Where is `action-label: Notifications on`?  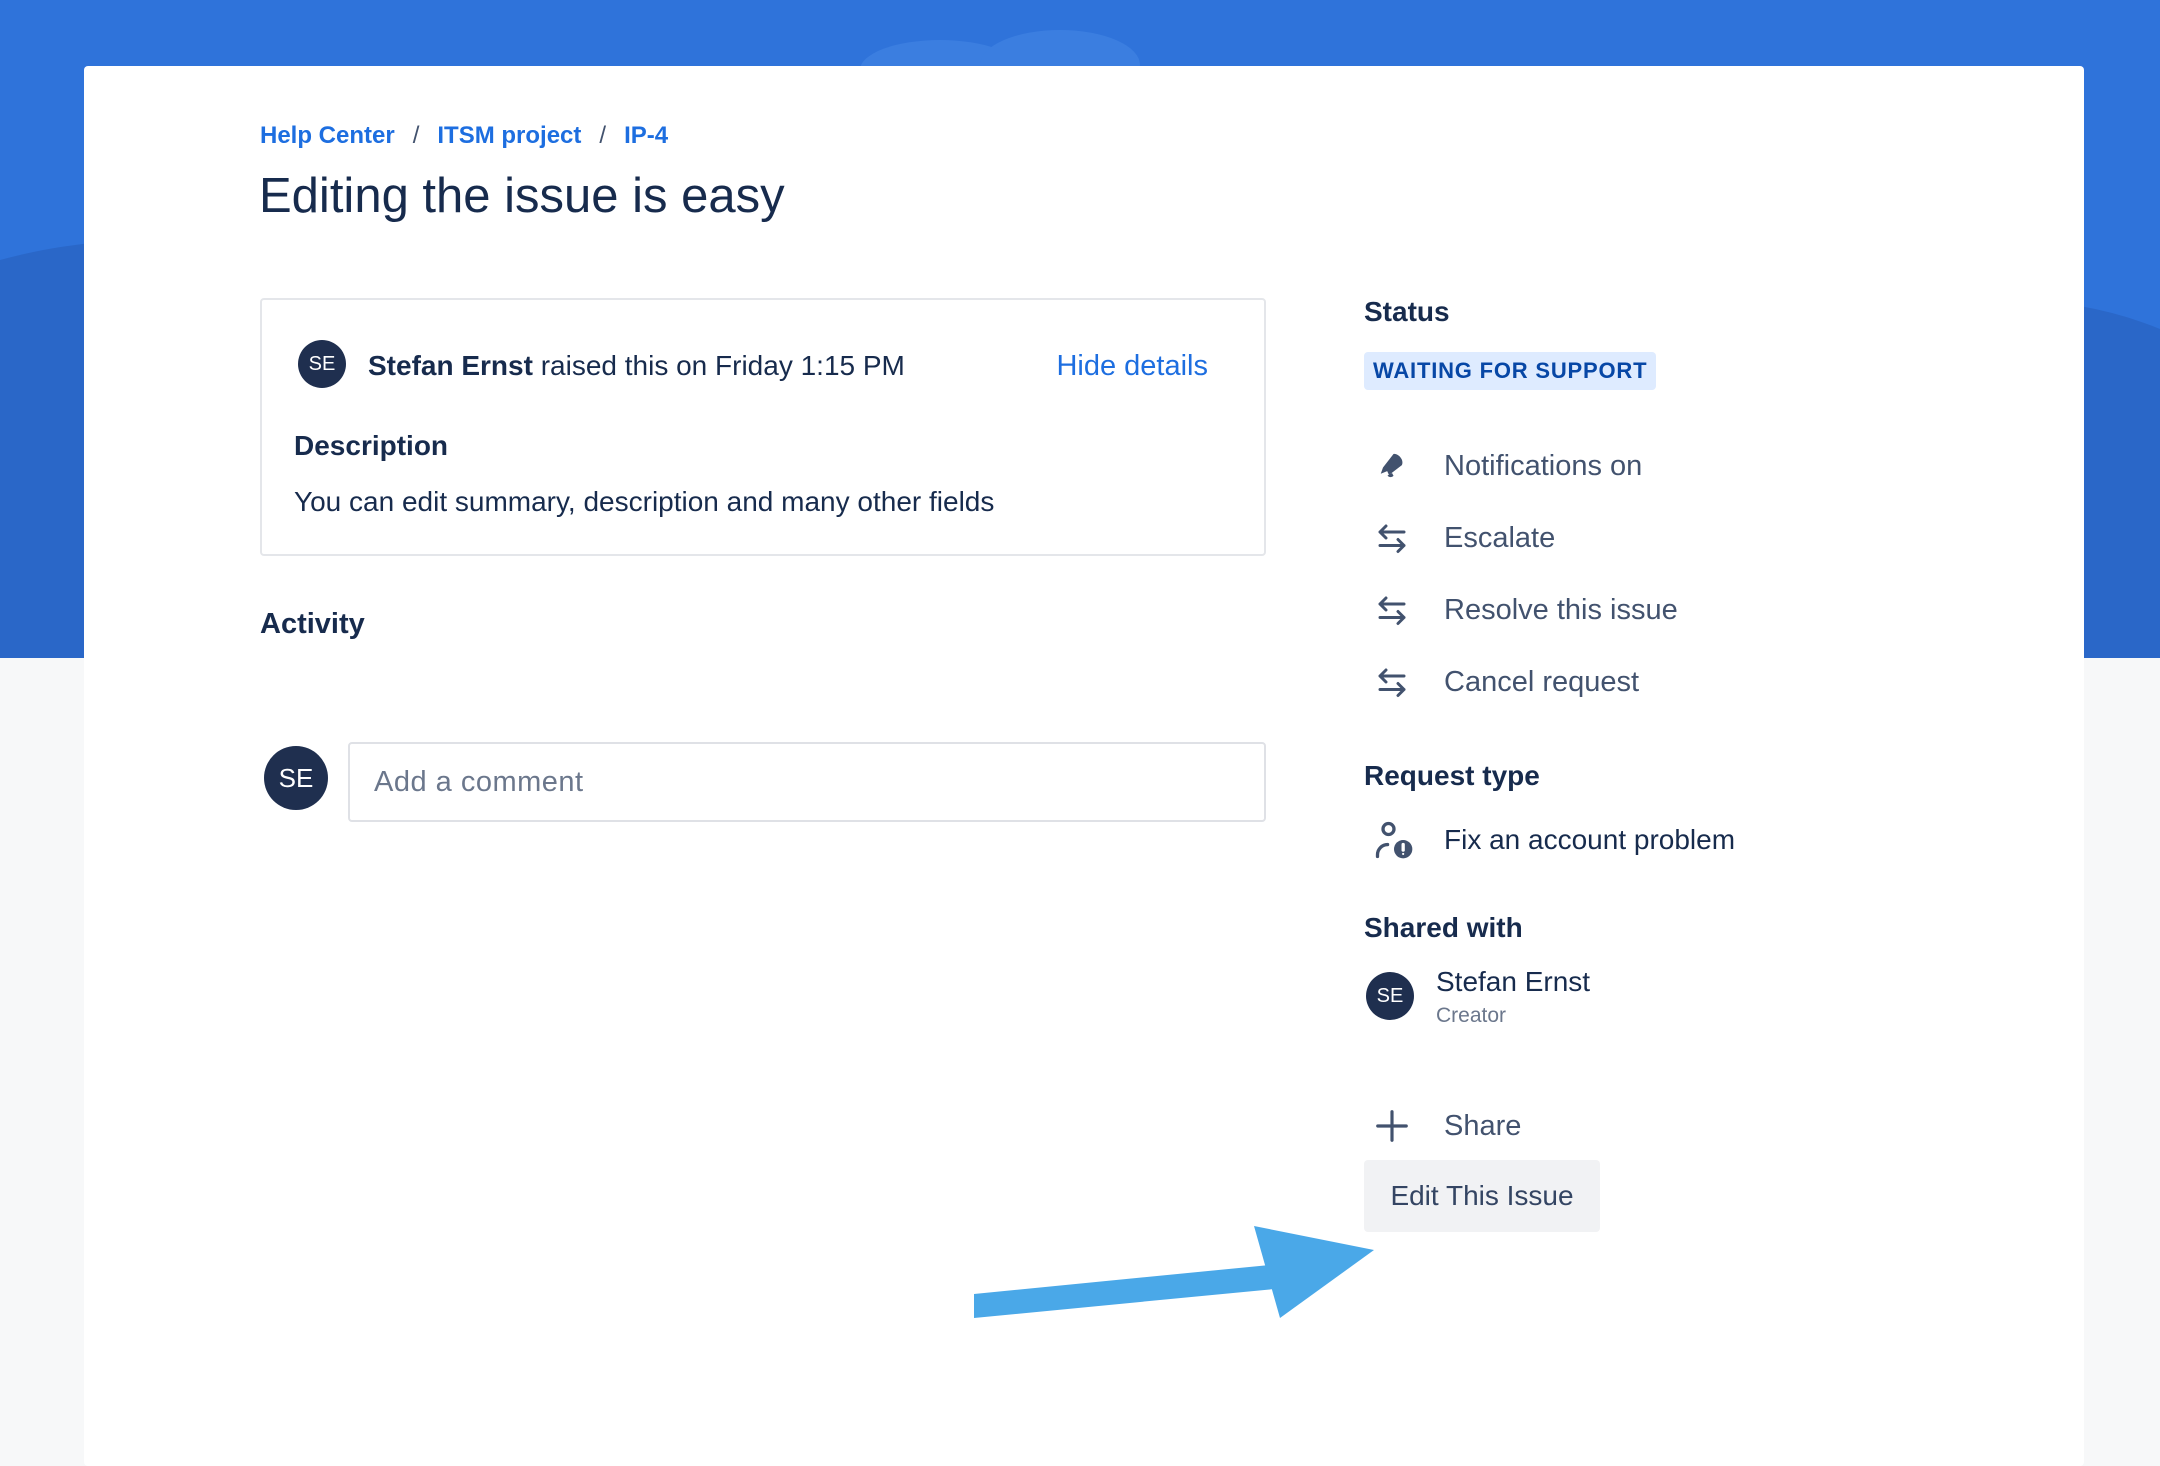 action-label: Notifications on is located at coordinates (1543, 465).